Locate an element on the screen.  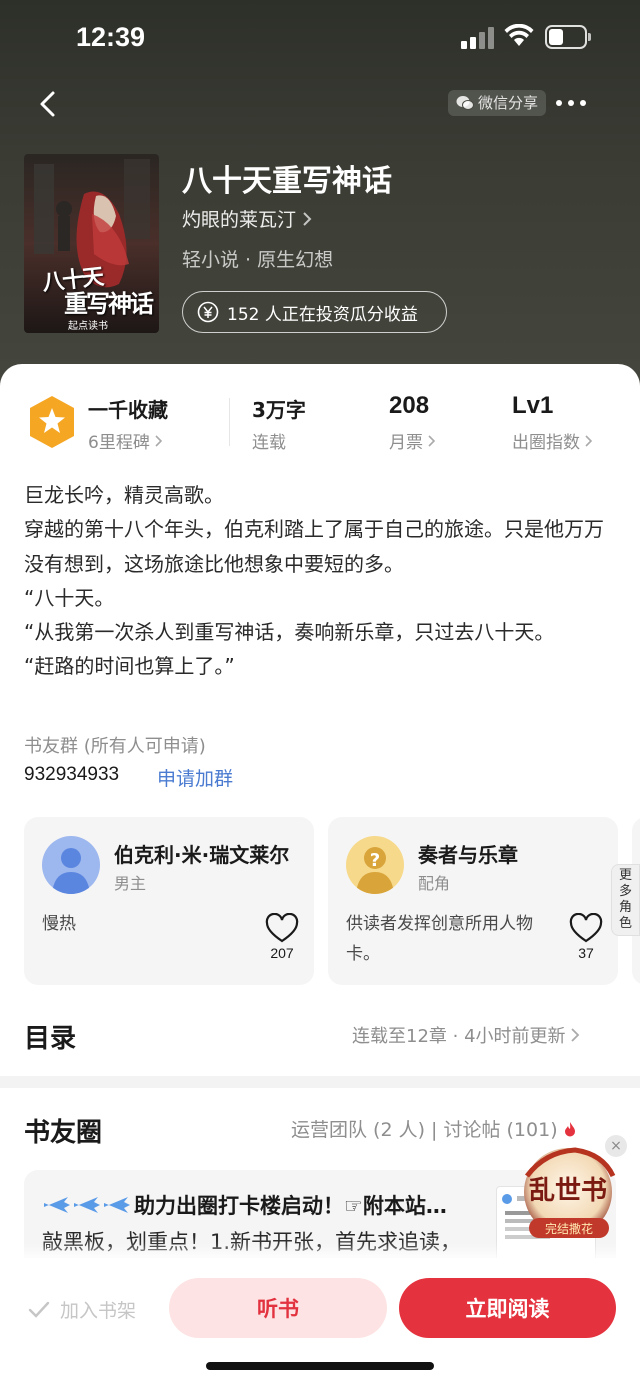
milestone-badge-icon is located at coordinates (52, 422).